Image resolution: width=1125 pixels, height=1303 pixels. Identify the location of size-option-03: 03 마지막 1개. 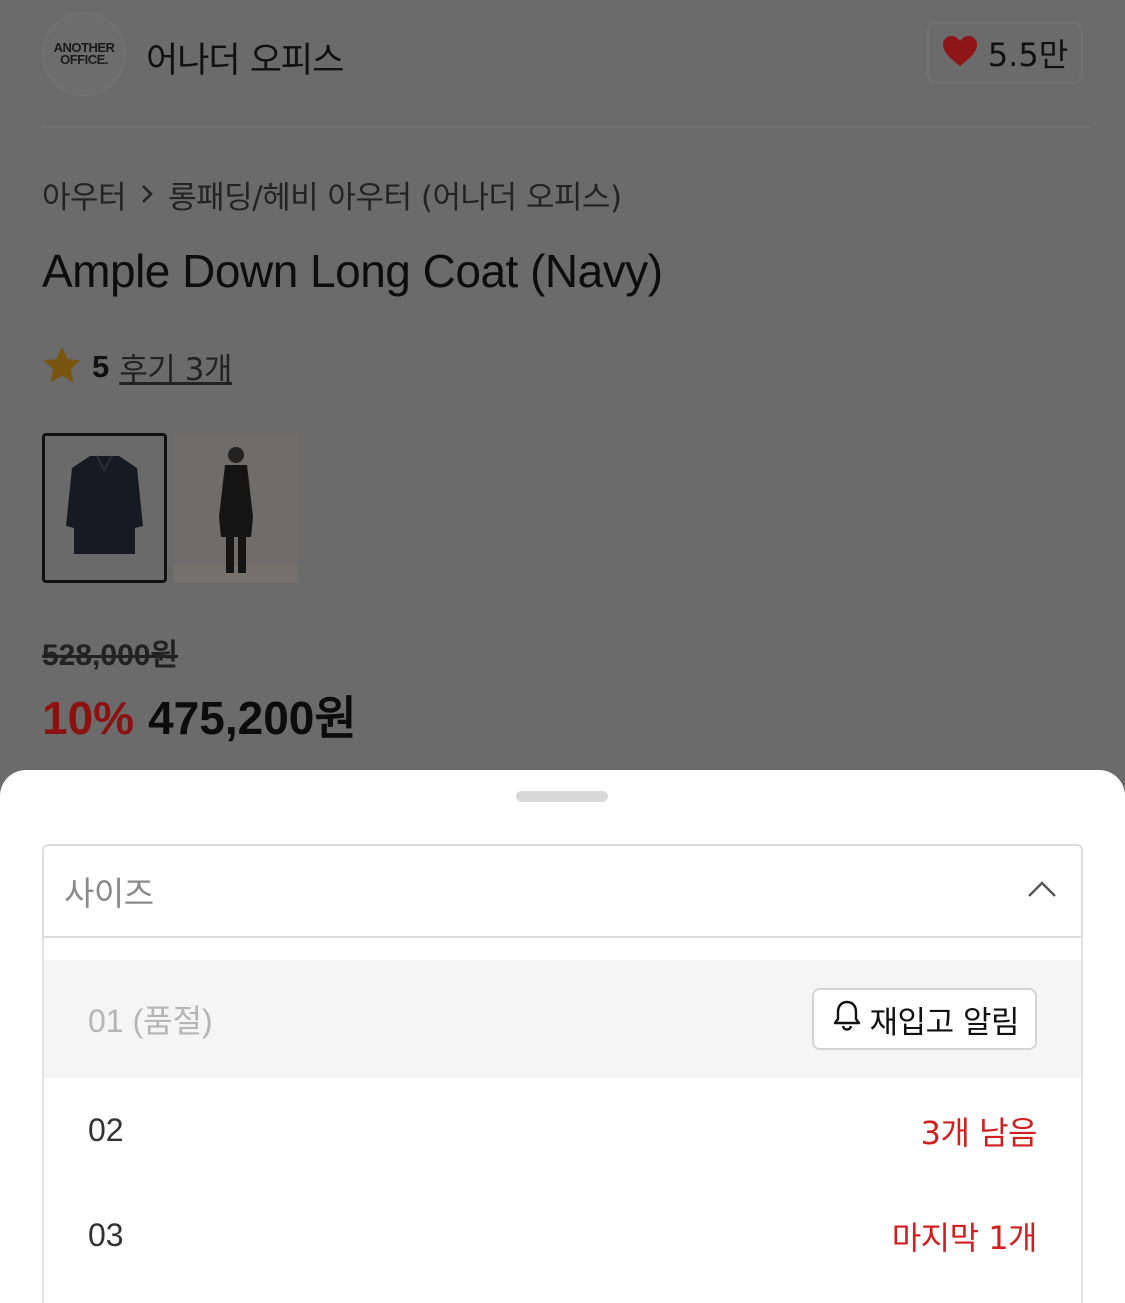
(562, 1235).